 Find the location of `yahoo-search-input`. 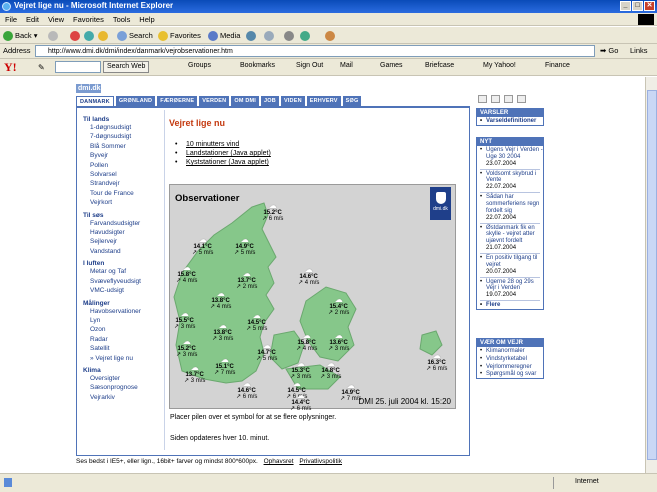

yahoo-search-input is located at coordinates (78, 67).